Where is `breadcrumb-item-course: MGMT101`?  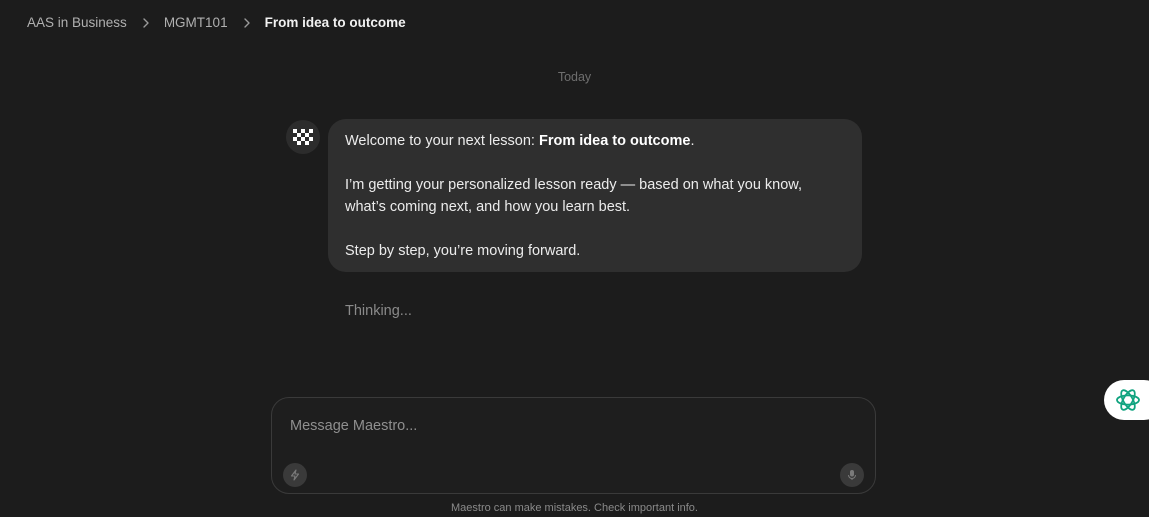 breadcrumb-item-course: MGMT101 is located at coordinates (196, 22).